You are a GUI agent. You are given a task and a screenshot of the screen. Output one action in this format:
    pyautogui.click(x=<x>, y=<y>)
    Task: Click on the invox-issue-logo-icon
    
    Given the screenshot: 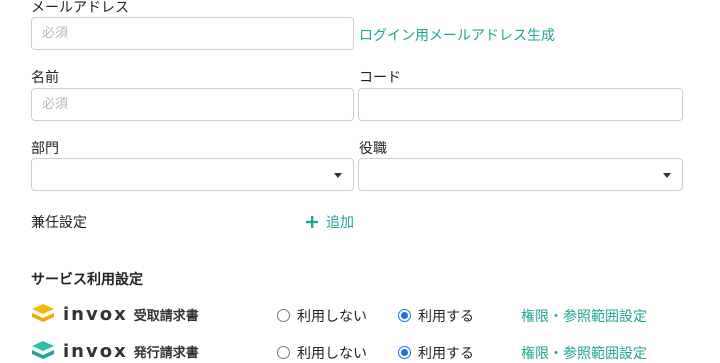 What is the action you would take?
    pyautogui.click(x=43, y=350)
    